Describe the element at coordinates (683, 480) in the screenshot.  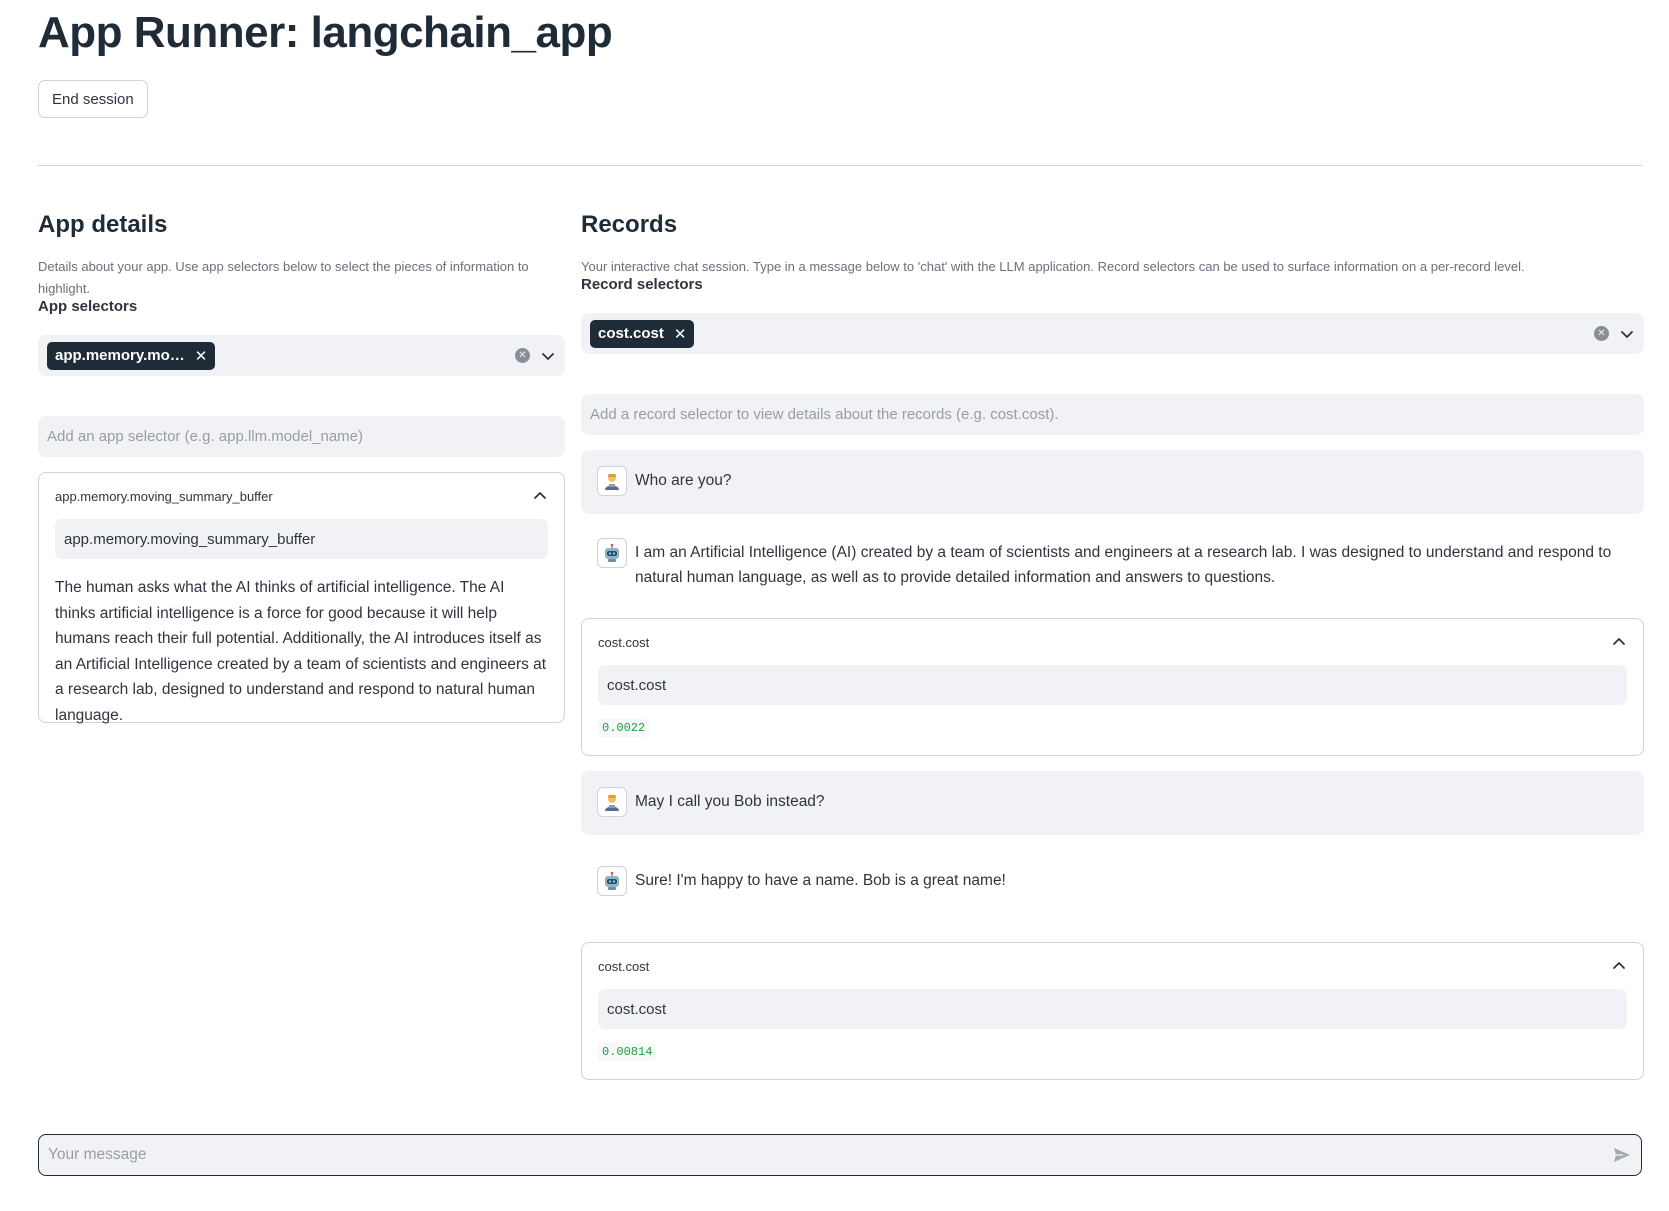
I see `message-text: Who are you?` at that location.